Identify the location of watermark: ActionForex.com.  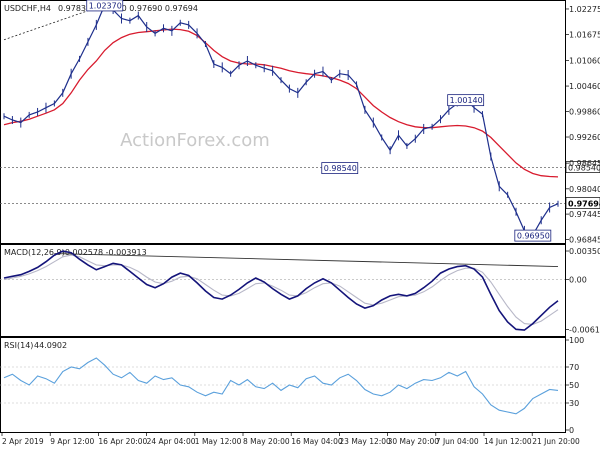
(195, 140).